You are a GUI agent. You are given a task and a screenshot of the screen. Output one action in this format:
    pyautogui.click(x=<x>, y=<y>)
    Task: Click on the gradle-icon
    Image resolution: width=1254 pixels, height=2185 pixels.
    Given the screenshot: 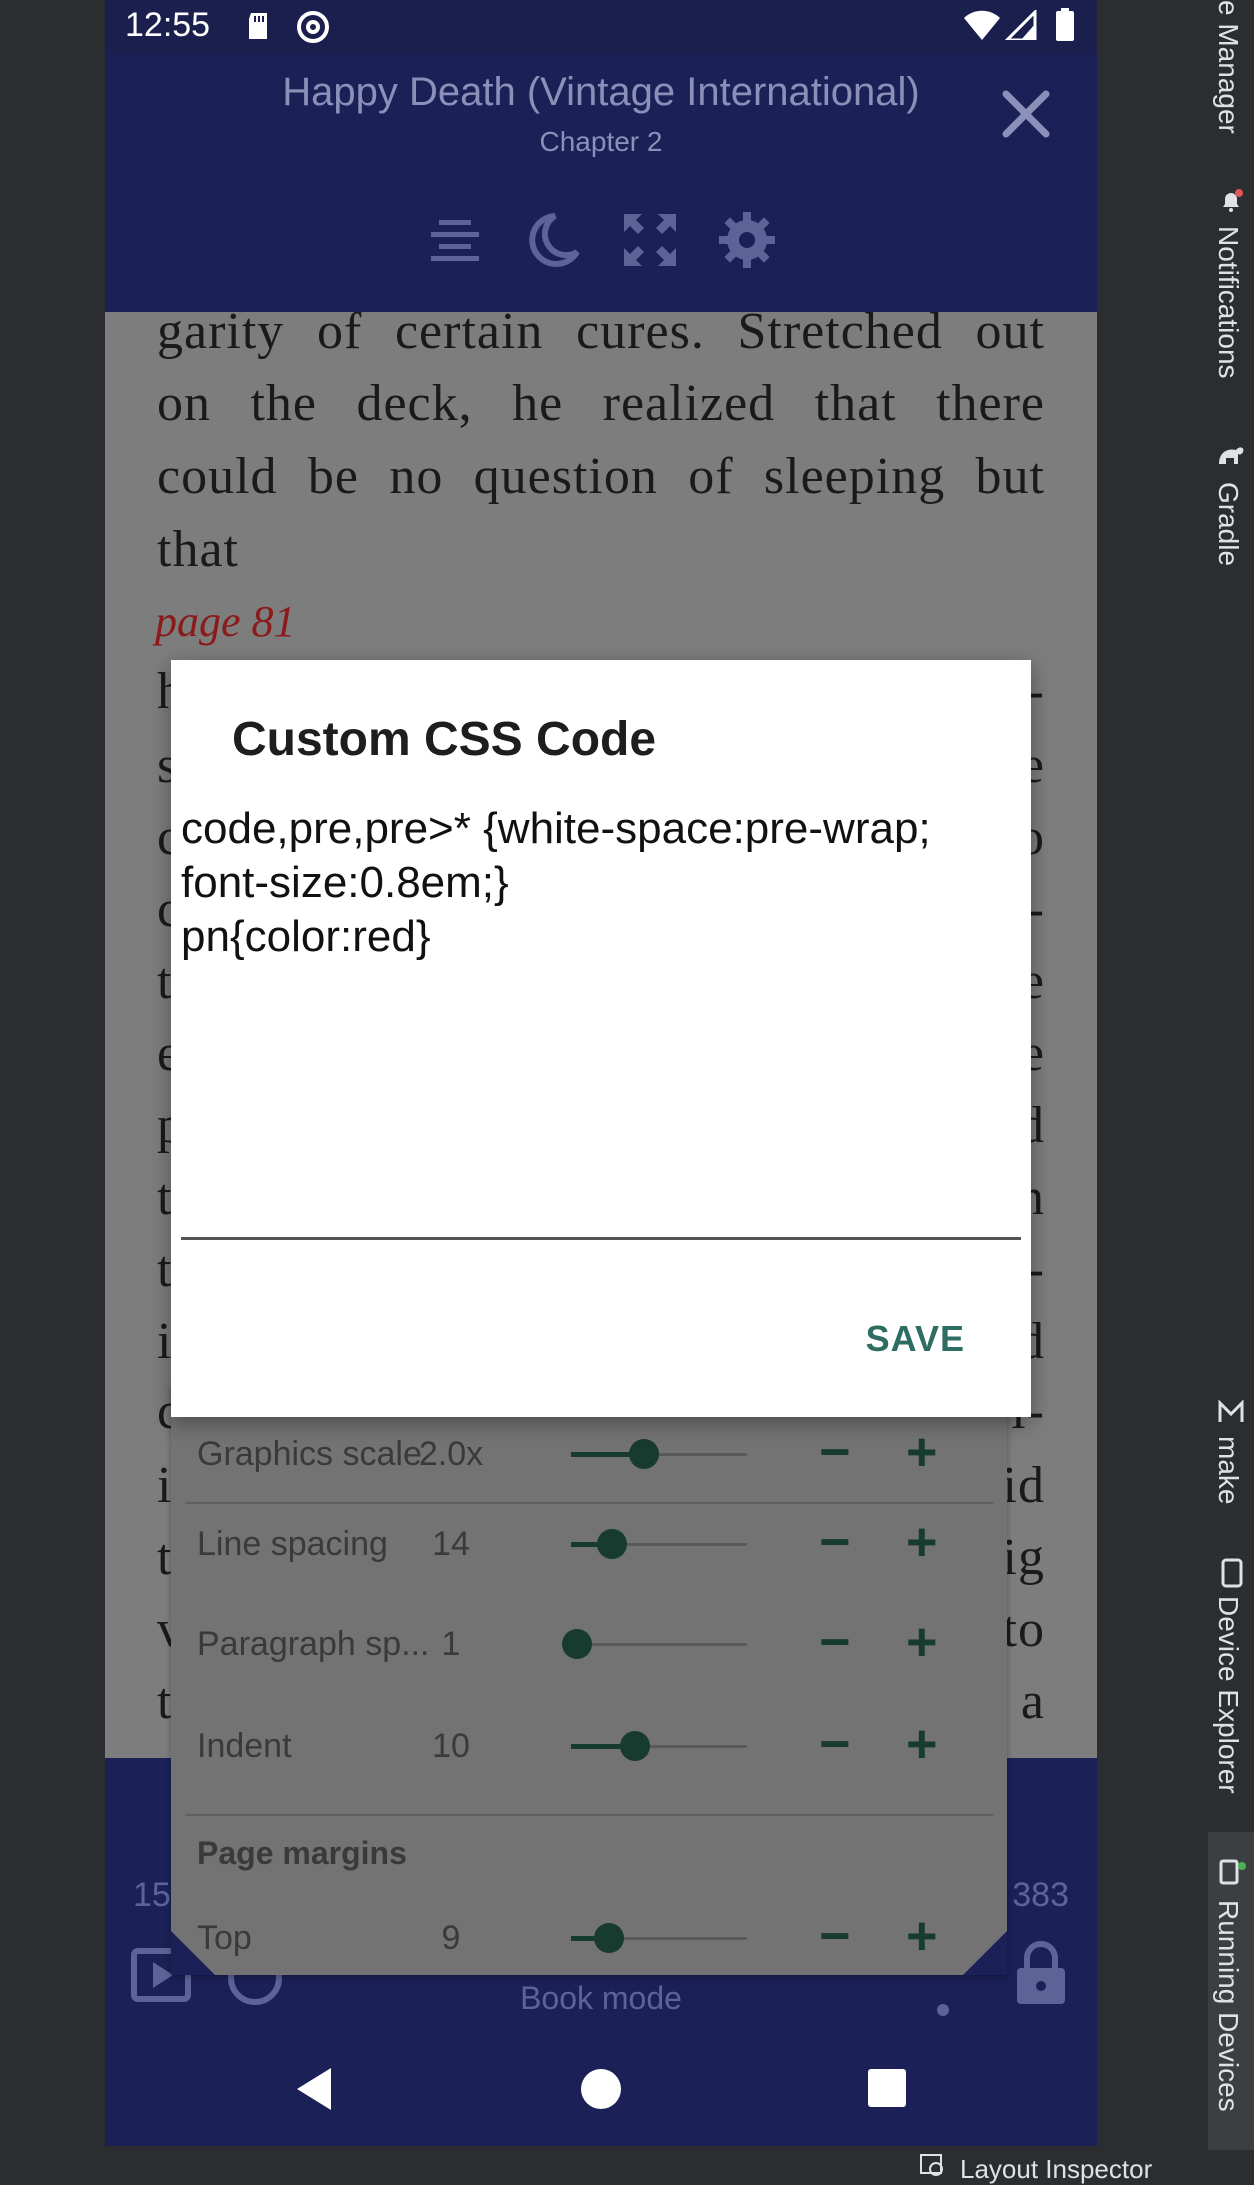 What is the action you would take?
    pyautogui.click(x=1231, y=455)
    